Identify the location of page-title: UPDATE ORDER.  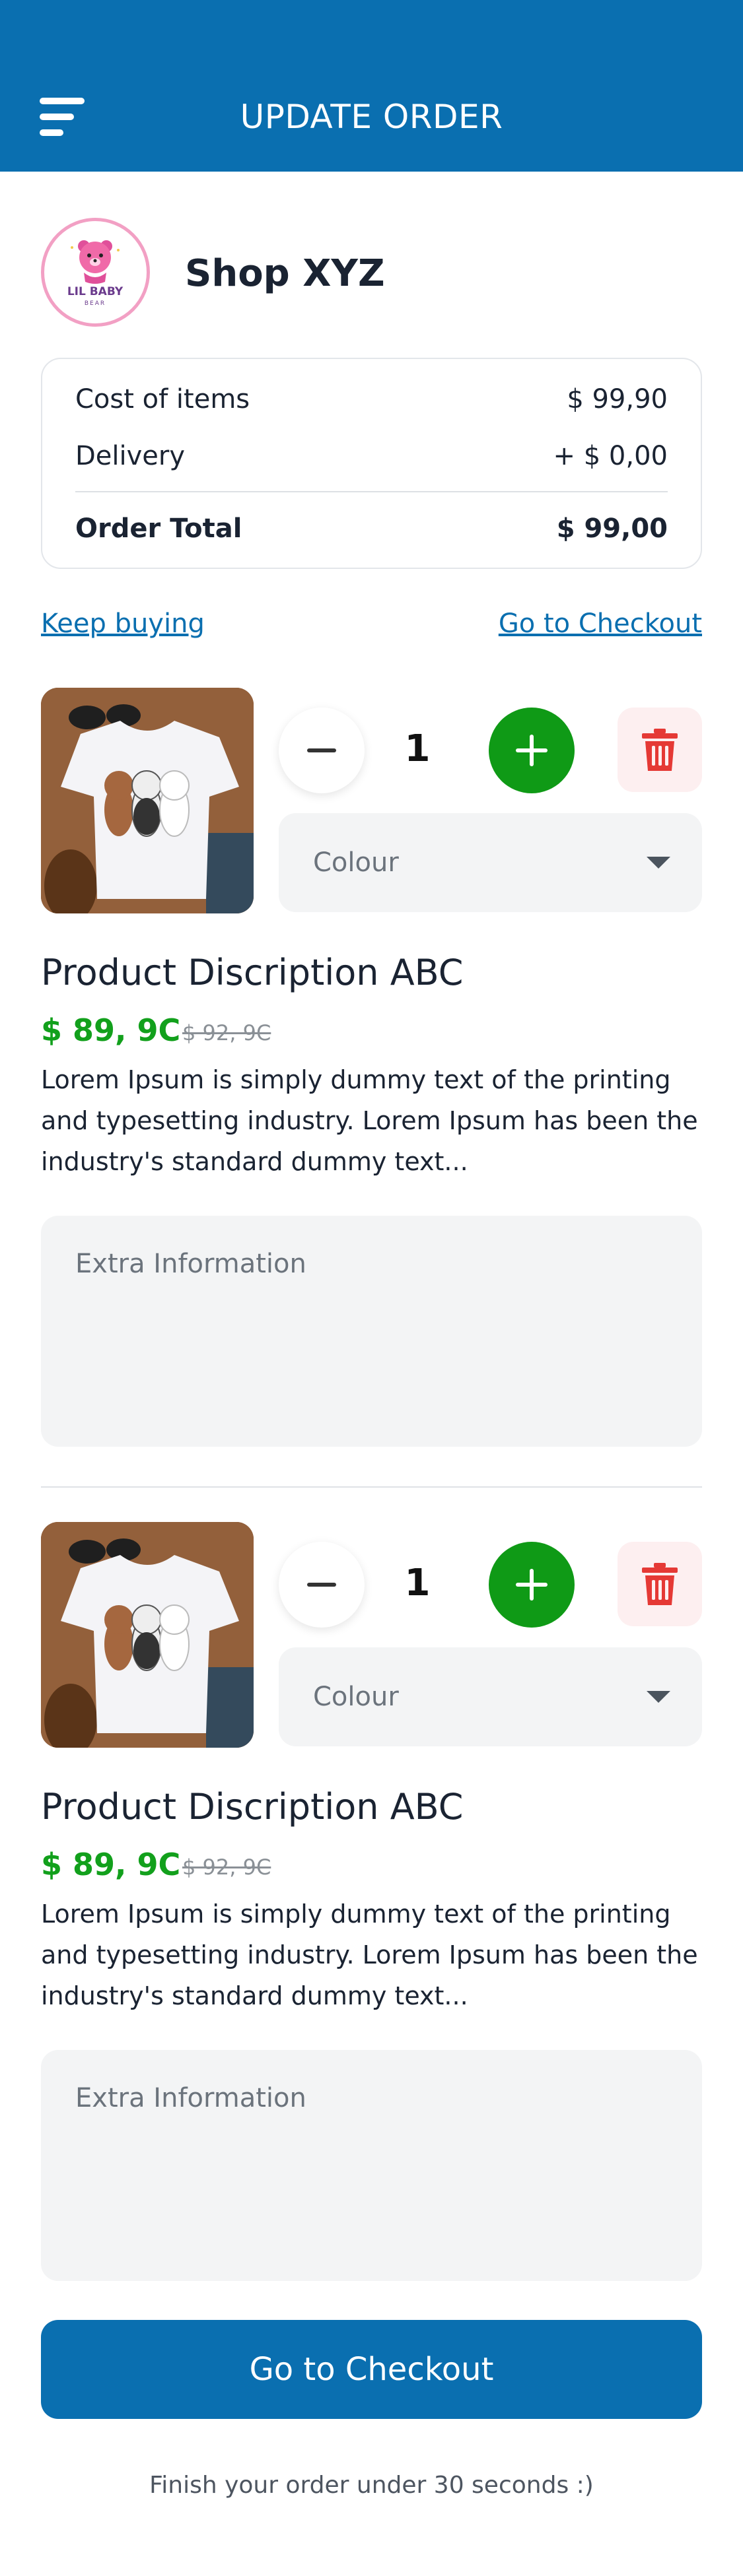
(371, 117).